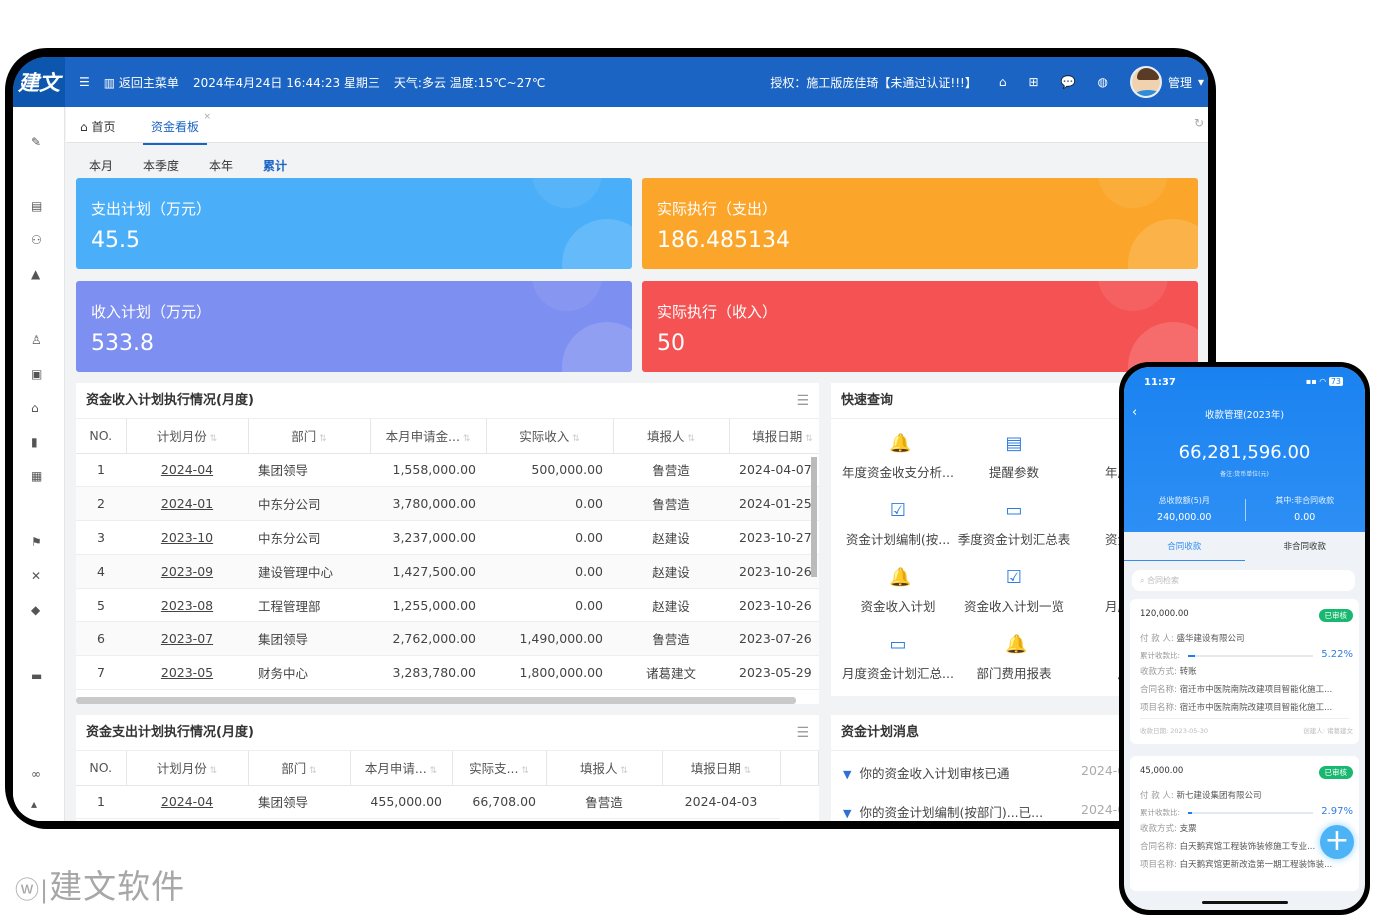 This screenshot has width=1373, height=916. Describe the element at coordinates (177, 128) in the screenshot. I see `tab-fund-board: 资金看板 ×` at that location.